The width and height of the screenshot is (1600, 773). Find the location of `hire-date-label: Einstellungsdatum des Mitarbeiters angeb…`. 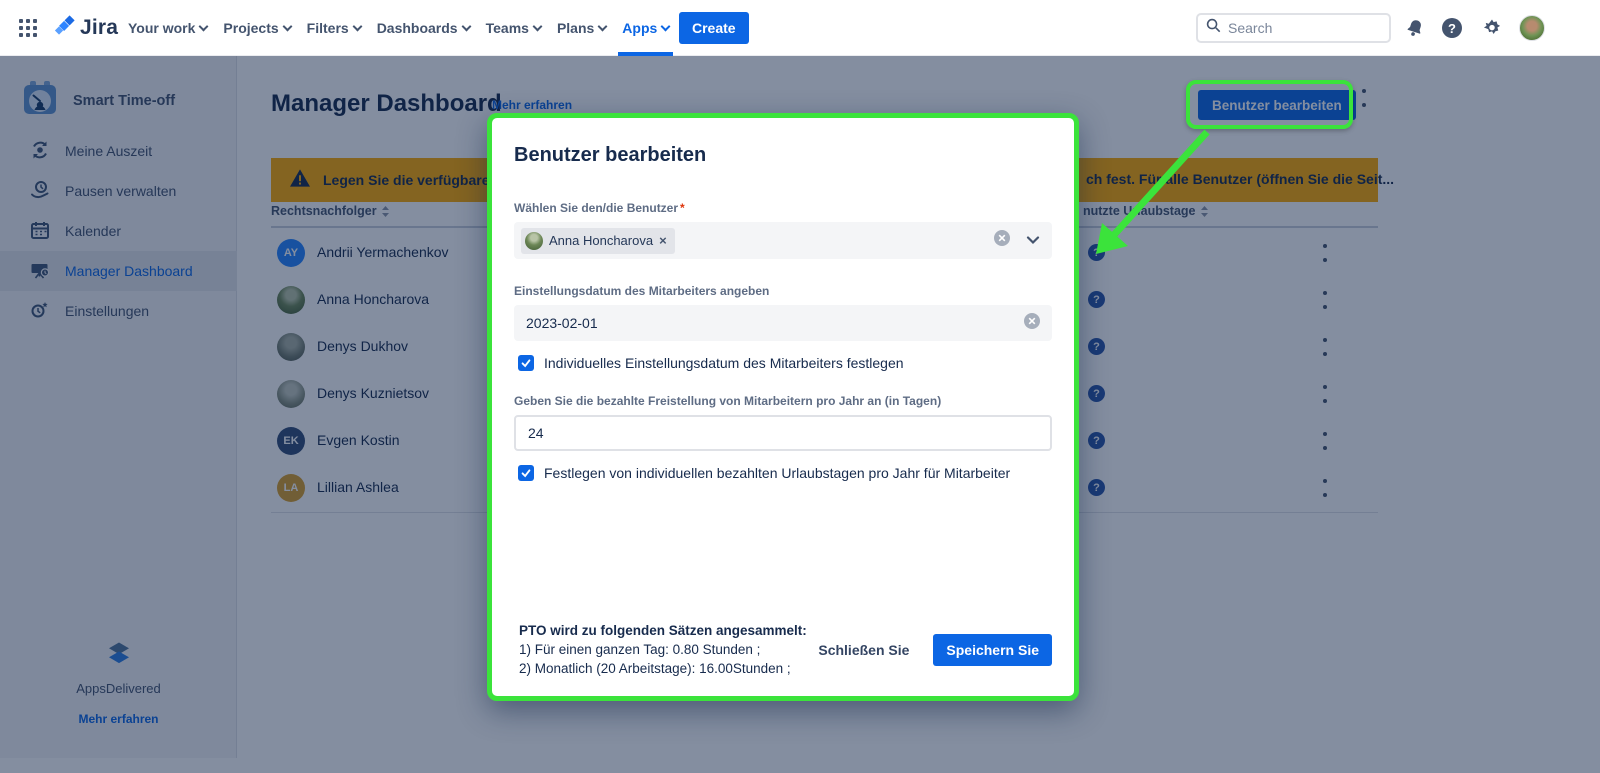

hire-date-label: Einstellungsdatum des Mitarbeiters angeb… is located at coordinates (642, 291).